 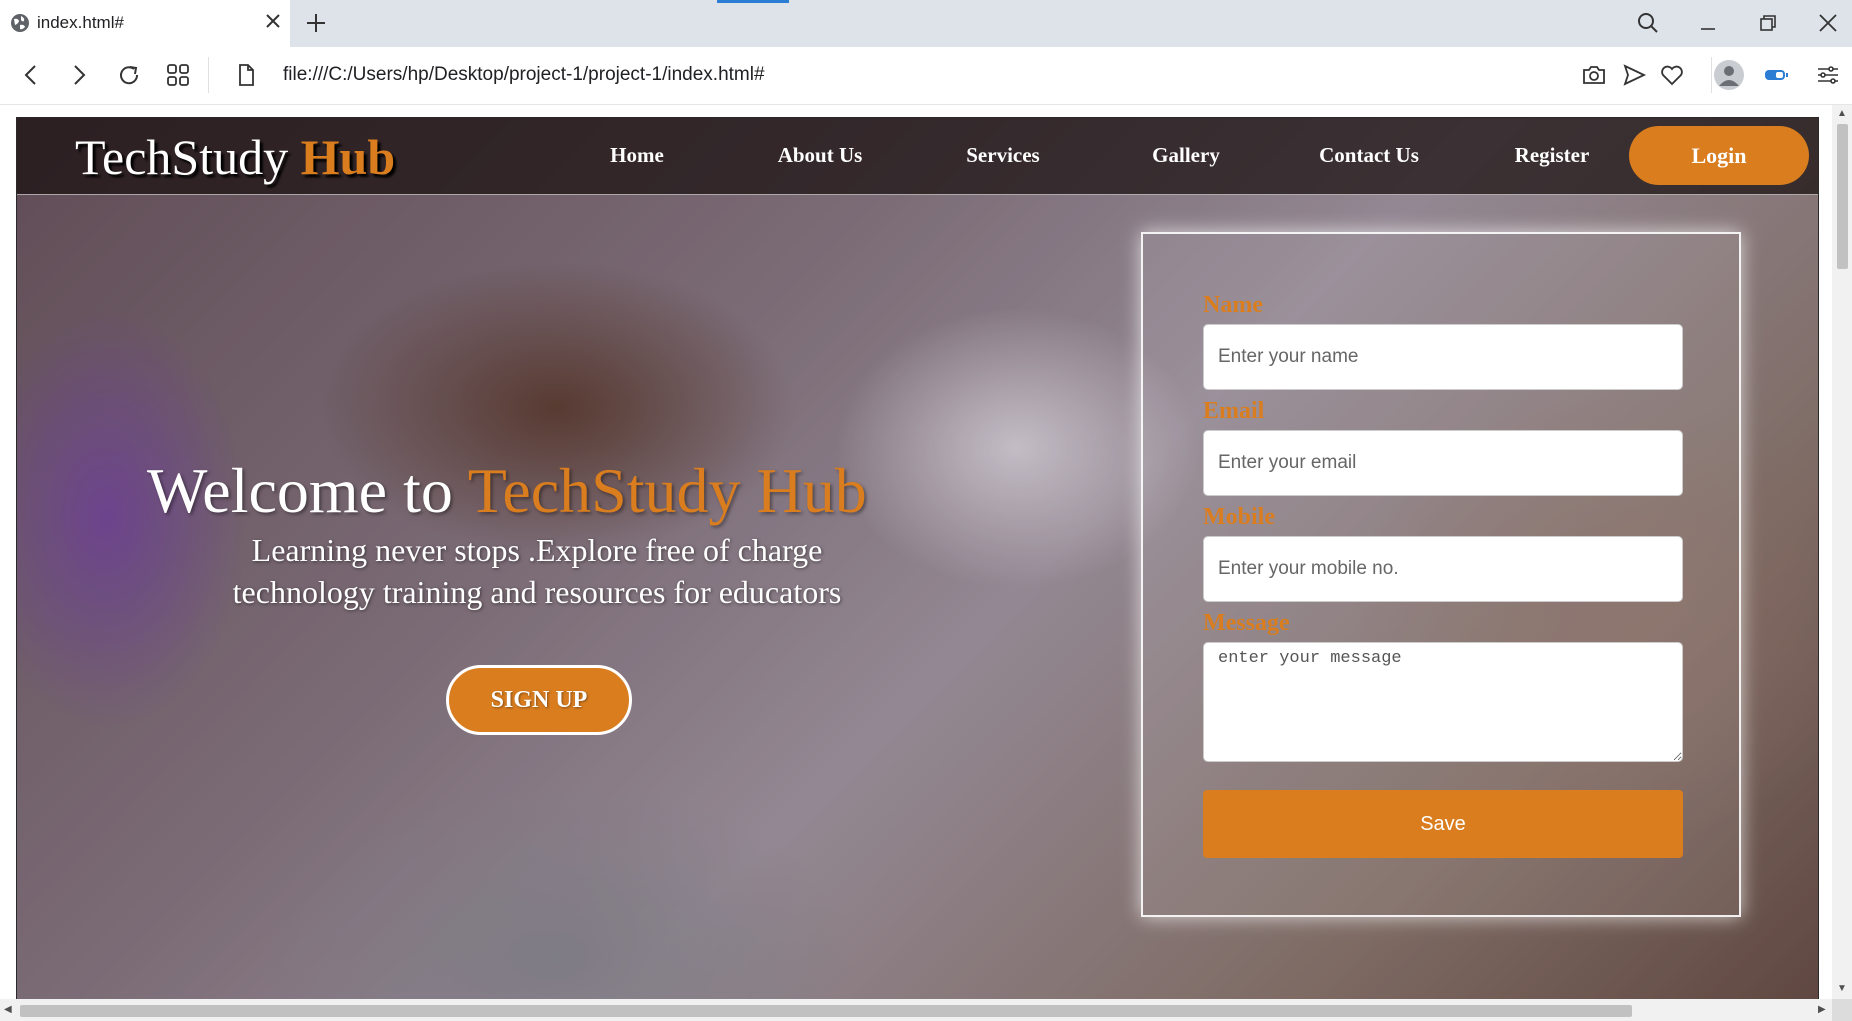 I want to click on close-tab-icon, so click(x=273, y=21).